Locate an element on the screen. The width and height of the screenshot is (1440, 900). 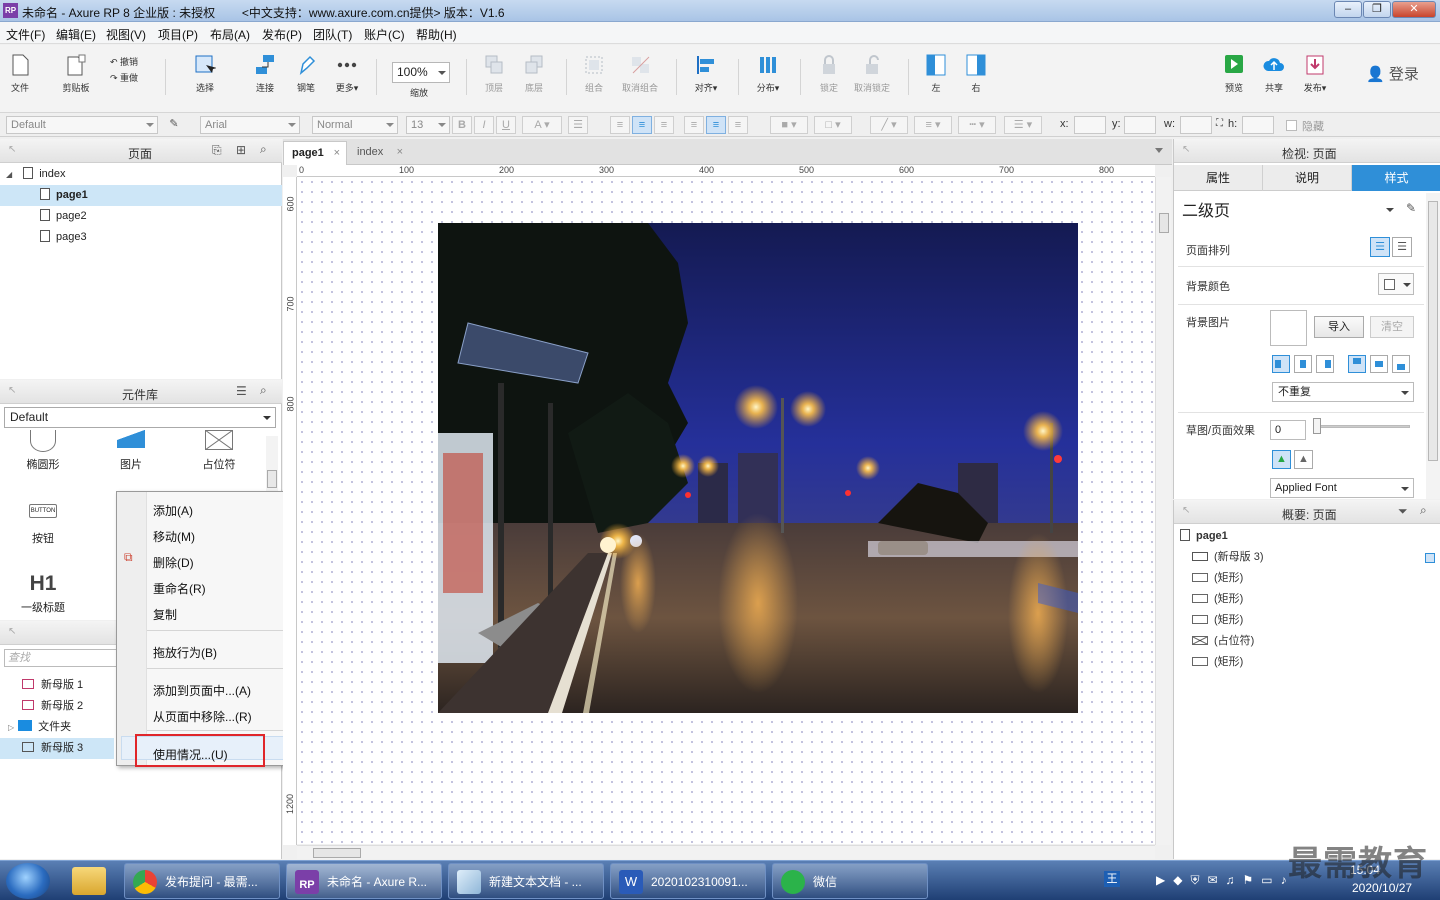
menu-account: 账户(C) is located at coordinates (384, 34).